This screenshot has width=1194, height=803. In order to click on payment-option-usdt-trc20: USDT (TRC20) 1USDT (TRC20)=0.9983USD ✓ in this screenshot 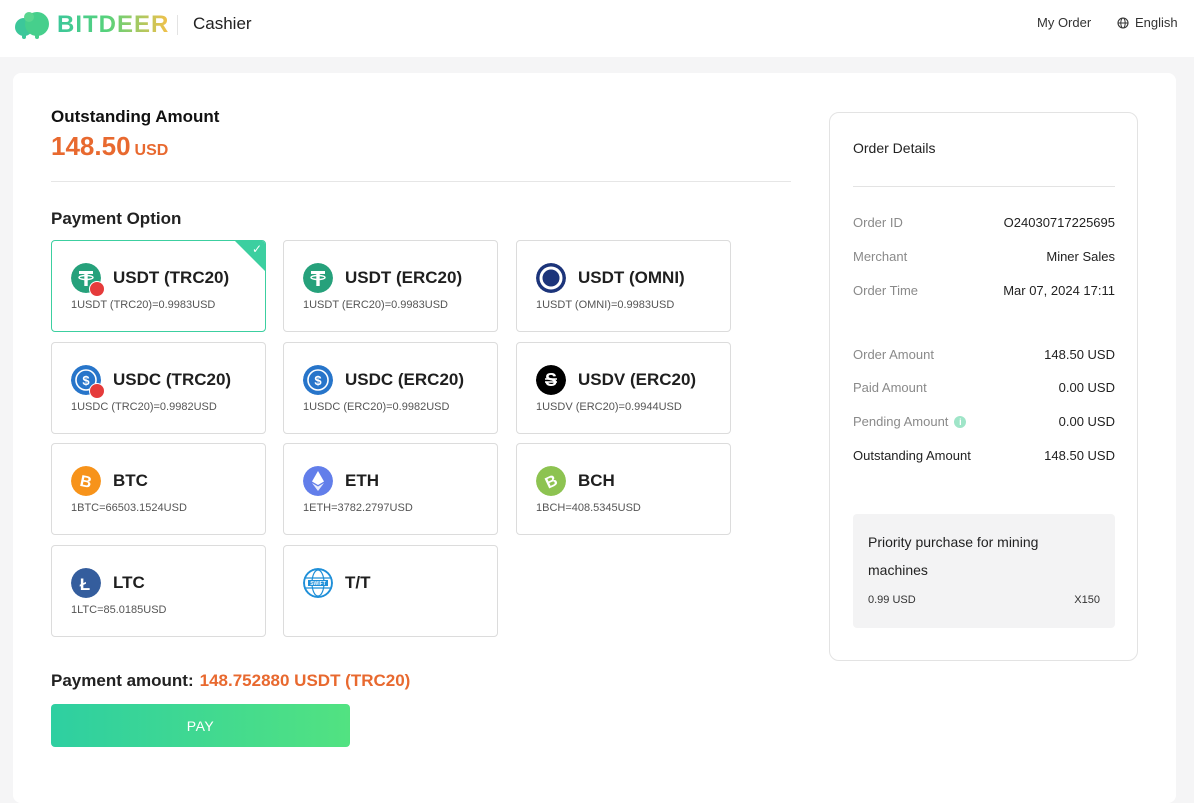, I will do `click(158, 286)`.